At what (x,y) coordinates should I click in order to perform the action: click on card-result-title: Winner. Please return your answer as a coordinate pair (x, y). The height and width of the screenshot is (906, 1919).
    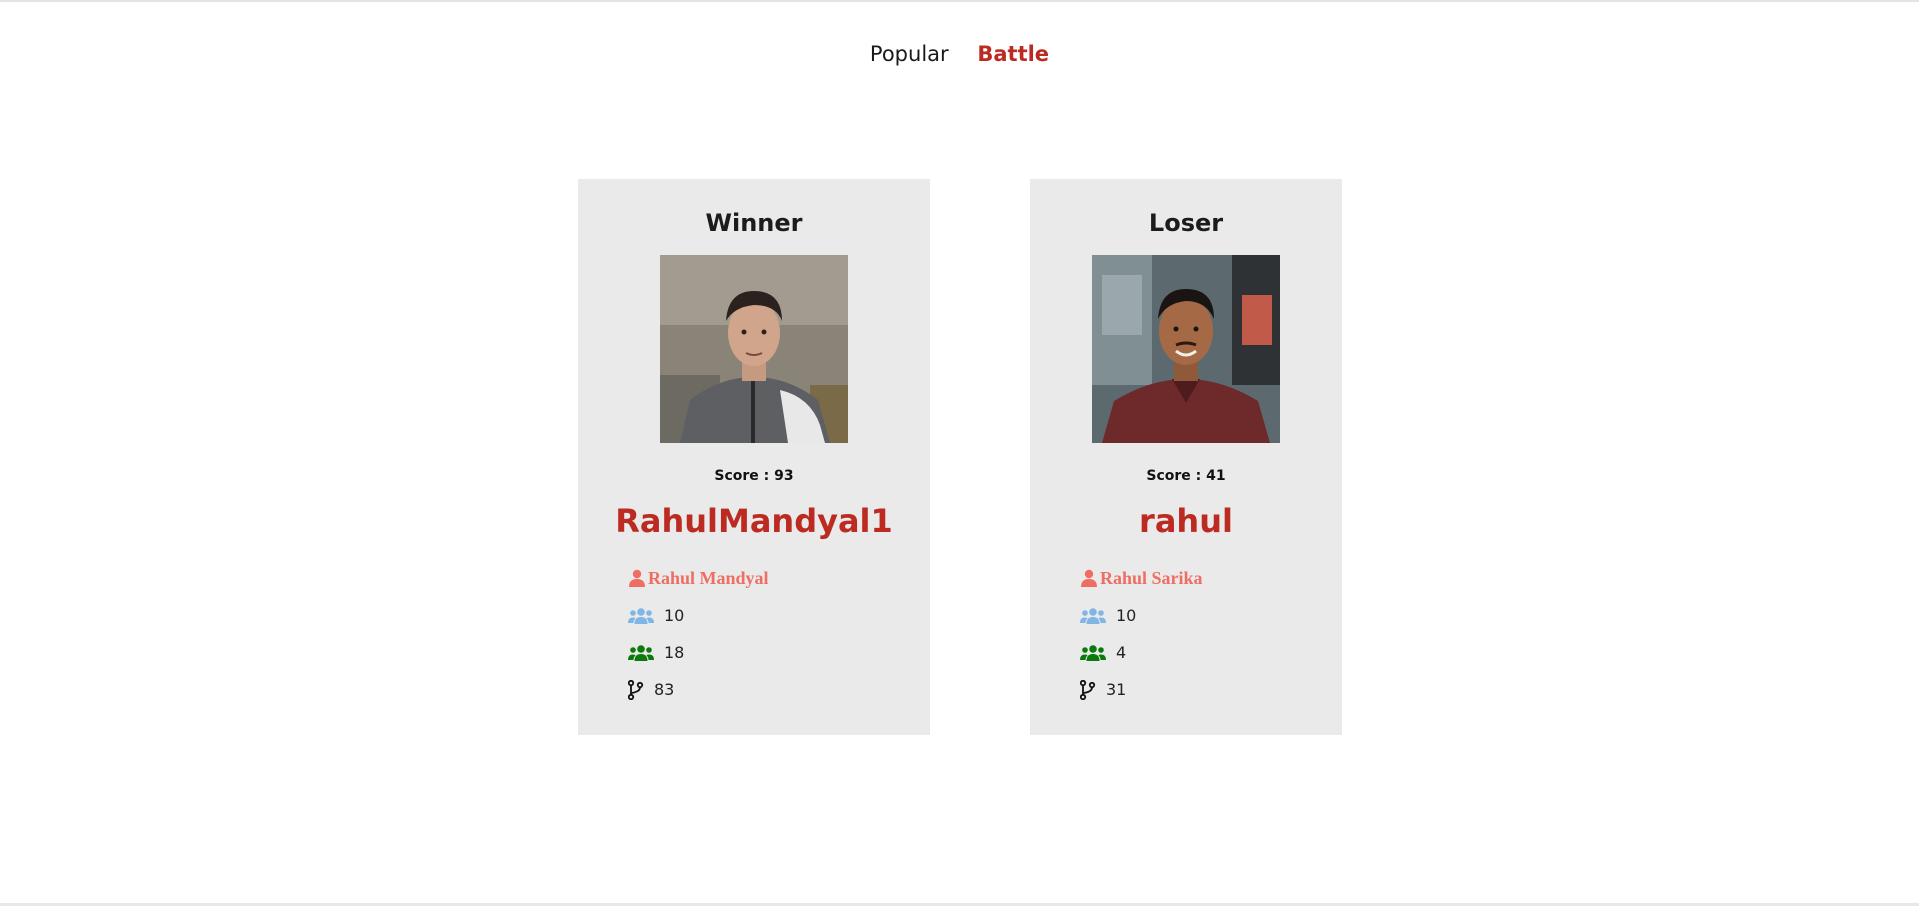
    Looking at the image, I should click on (754, 223).